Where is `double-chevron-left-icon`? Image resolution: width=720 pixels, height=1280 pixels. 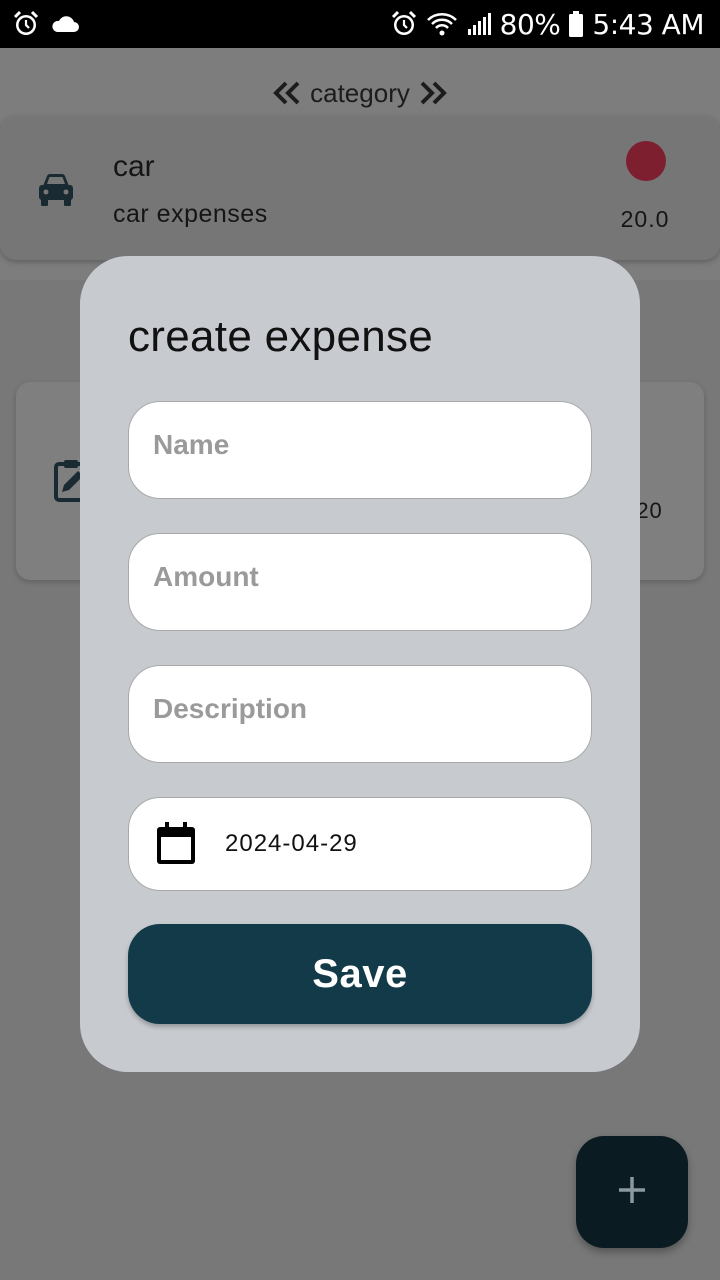 double-chevron-left-icon is located at coordinates (287, 93).